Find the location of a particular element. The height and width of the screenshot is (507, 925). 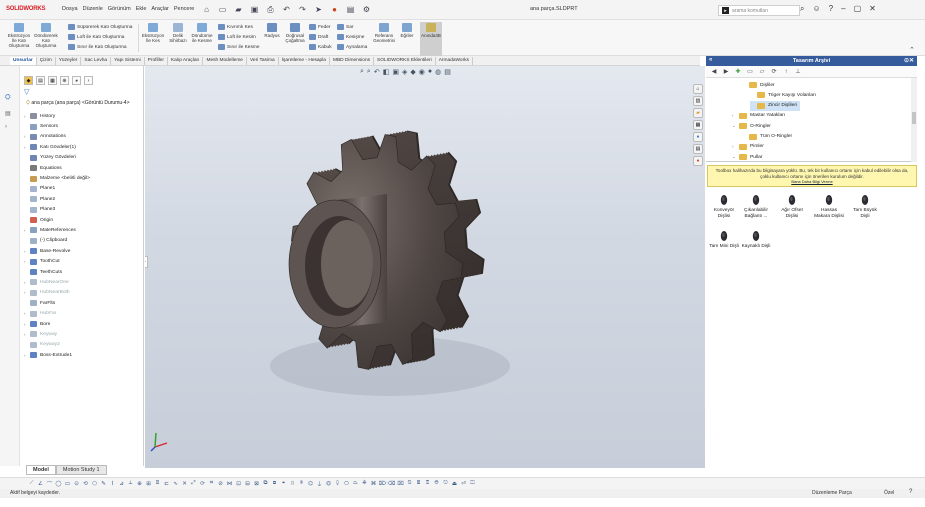

new-document-icon: ▭ is located at coordinates (222, 9).